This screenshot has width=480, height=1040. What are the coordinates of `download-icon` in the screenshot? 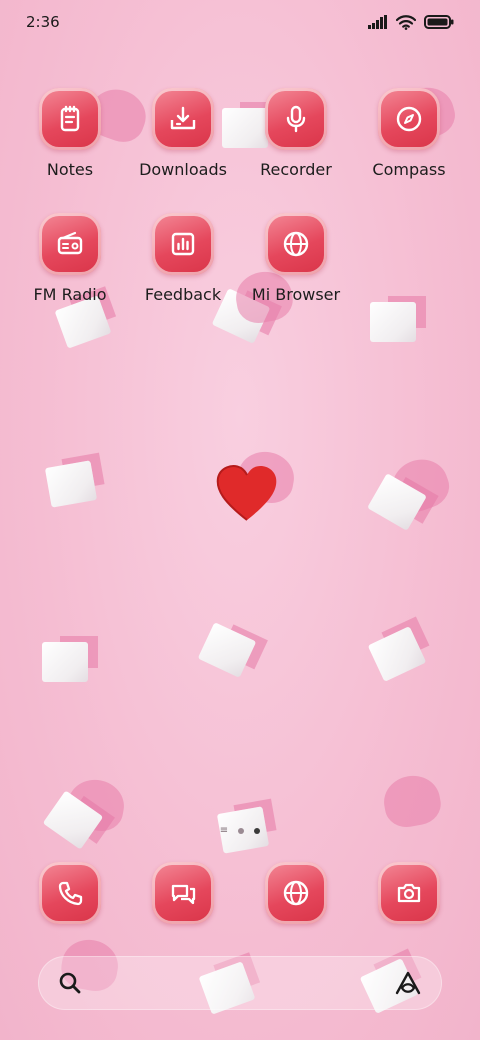 It's located at (183, 119).